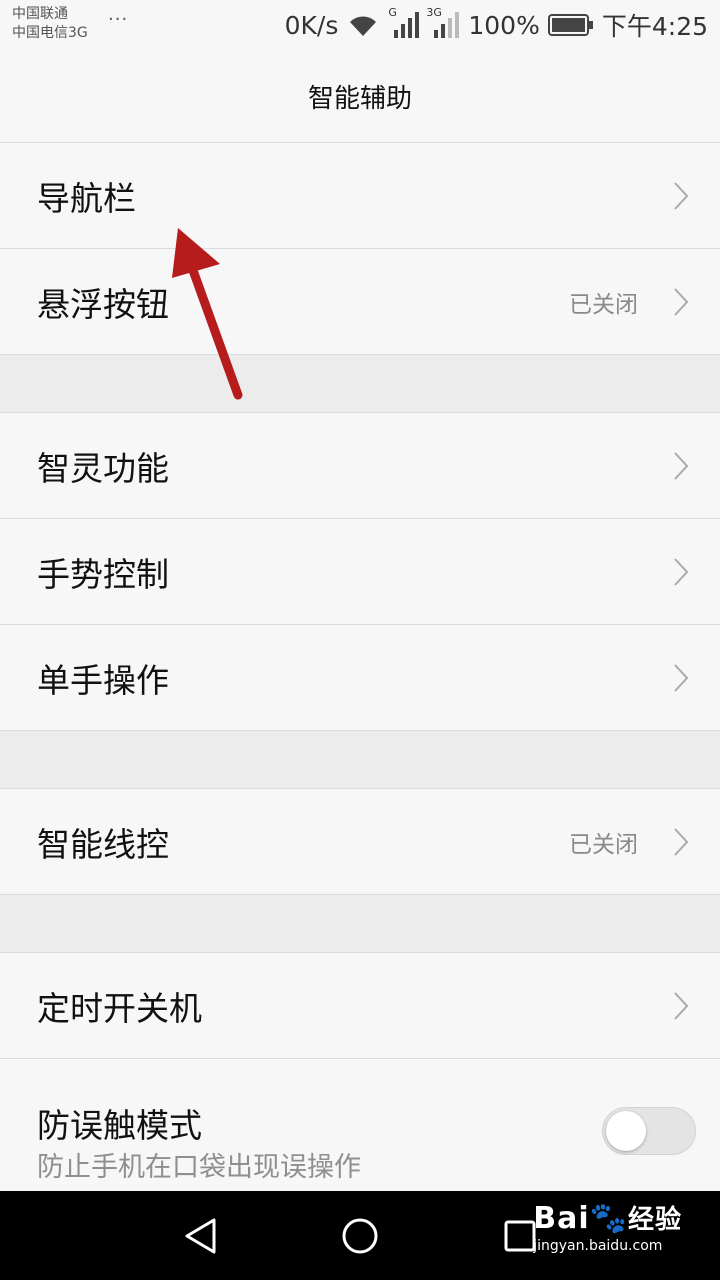  What do you see at coordinates (360, 466) in the screenshot?
I see `setting-smart-features: 智灵功能` at bounding box center [360, 466].